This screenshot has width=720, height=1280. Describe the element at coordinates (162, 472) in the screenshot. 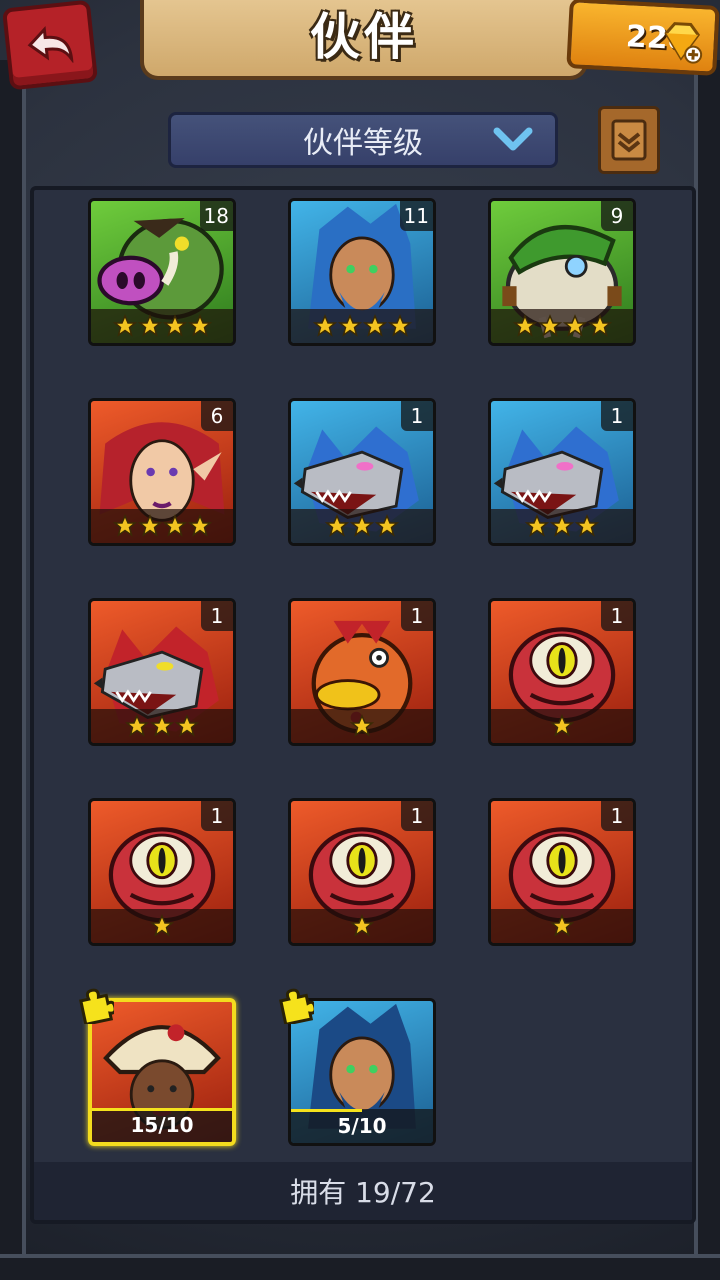

I see `companion-card: 6` at that location.